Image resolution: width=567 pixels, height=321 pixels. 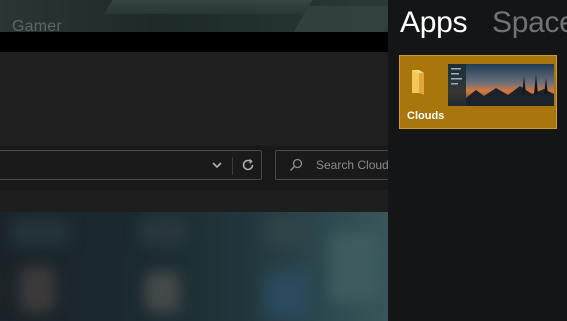 I want to click on search-icon, so click(x=296, y=164).